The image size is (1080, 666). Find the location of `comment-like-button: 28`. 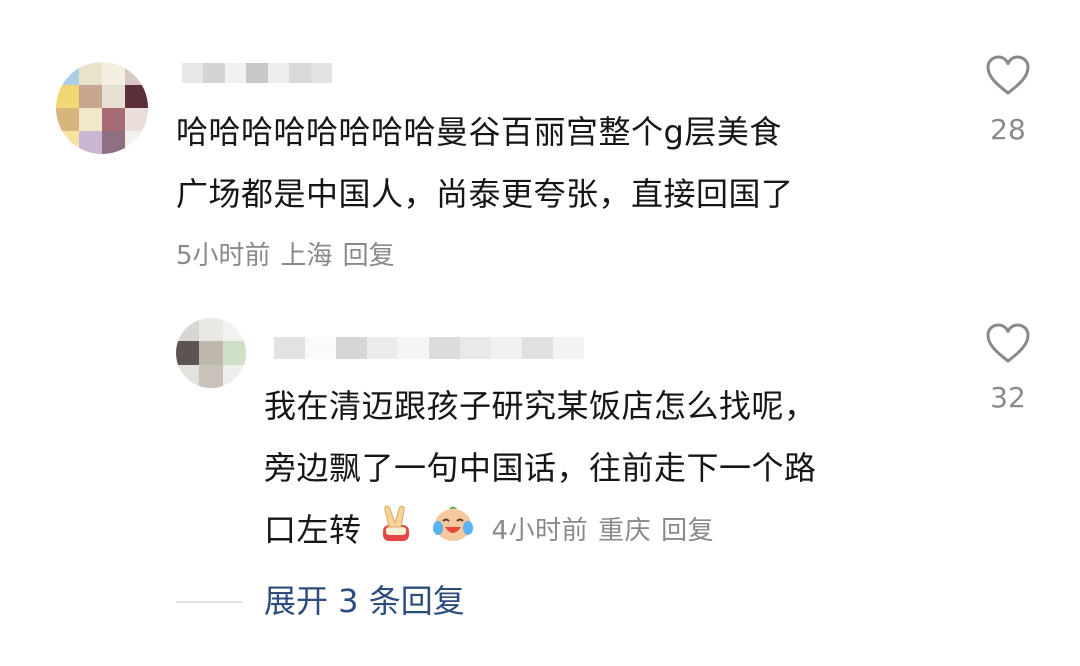

comment-like-button: 28 is located at coordinates (1008, 101).